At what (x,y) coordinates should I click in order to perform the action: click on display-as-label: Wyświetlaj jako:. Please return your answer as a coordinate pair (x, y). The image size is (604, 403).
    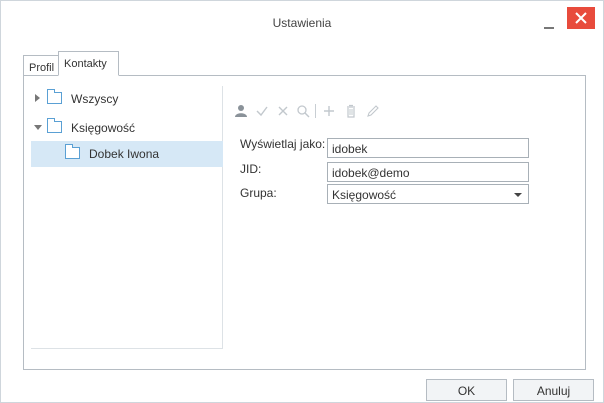
    Looking at the image, I should click on (283, 144).